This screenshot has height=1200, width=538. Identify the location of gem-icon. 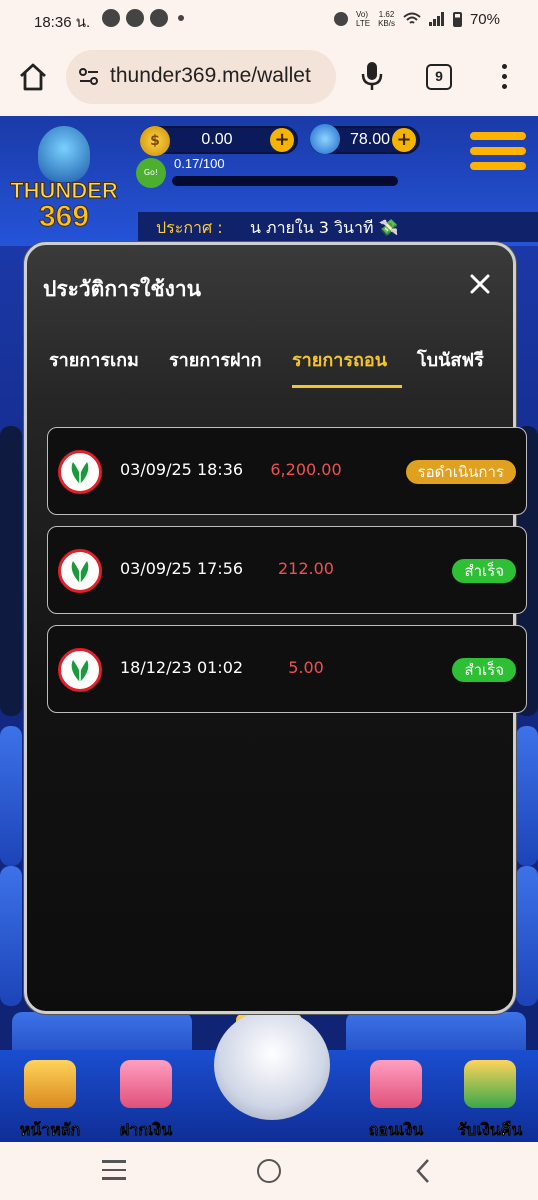
(325, 139).